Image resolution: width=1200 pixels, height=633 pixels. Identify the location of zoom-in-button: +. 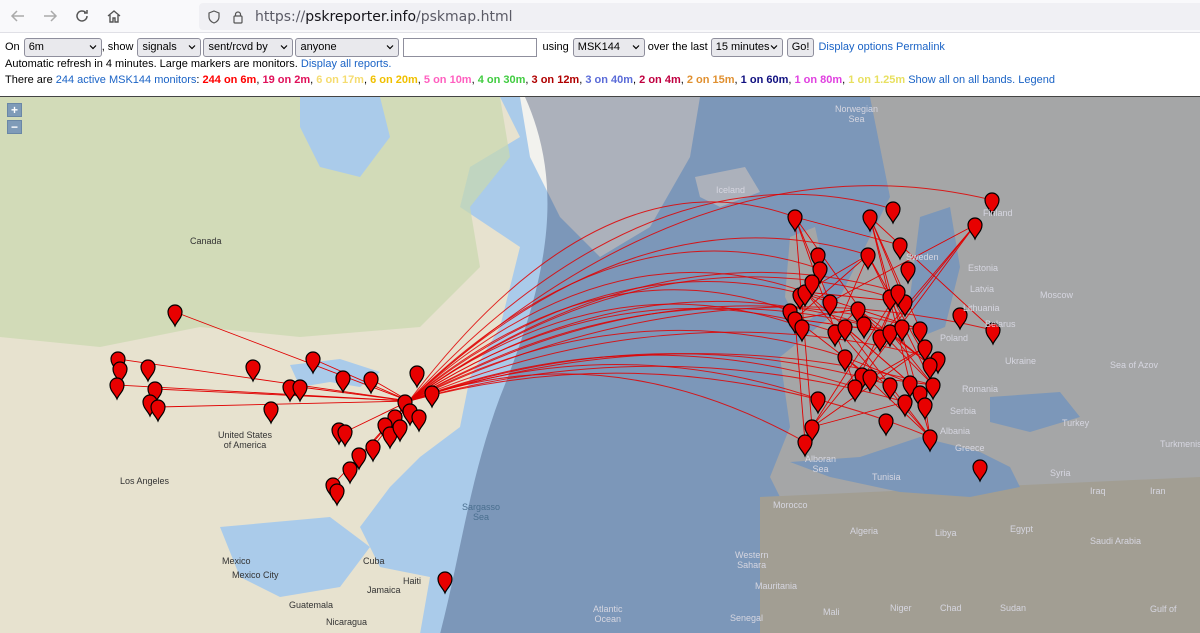
(14, 110).